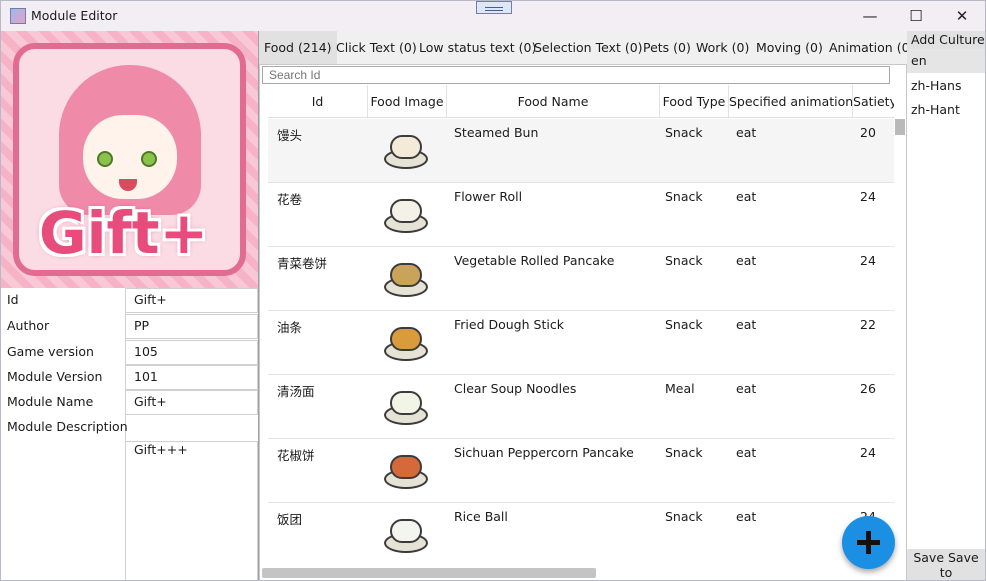 The width and height of the screenshot is (986, 581). What do you see at coordinates (870, 16) in the screenshot?
I see `minimize-button: —` at bounding box center [870, 16].